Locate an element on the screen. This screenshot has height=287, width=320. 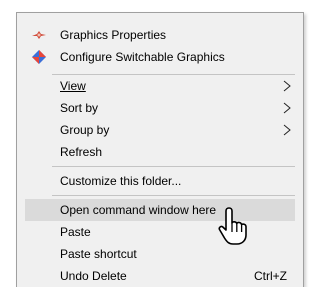
menu-item-label: Graphics Properties is located at coordinates (113, 35).